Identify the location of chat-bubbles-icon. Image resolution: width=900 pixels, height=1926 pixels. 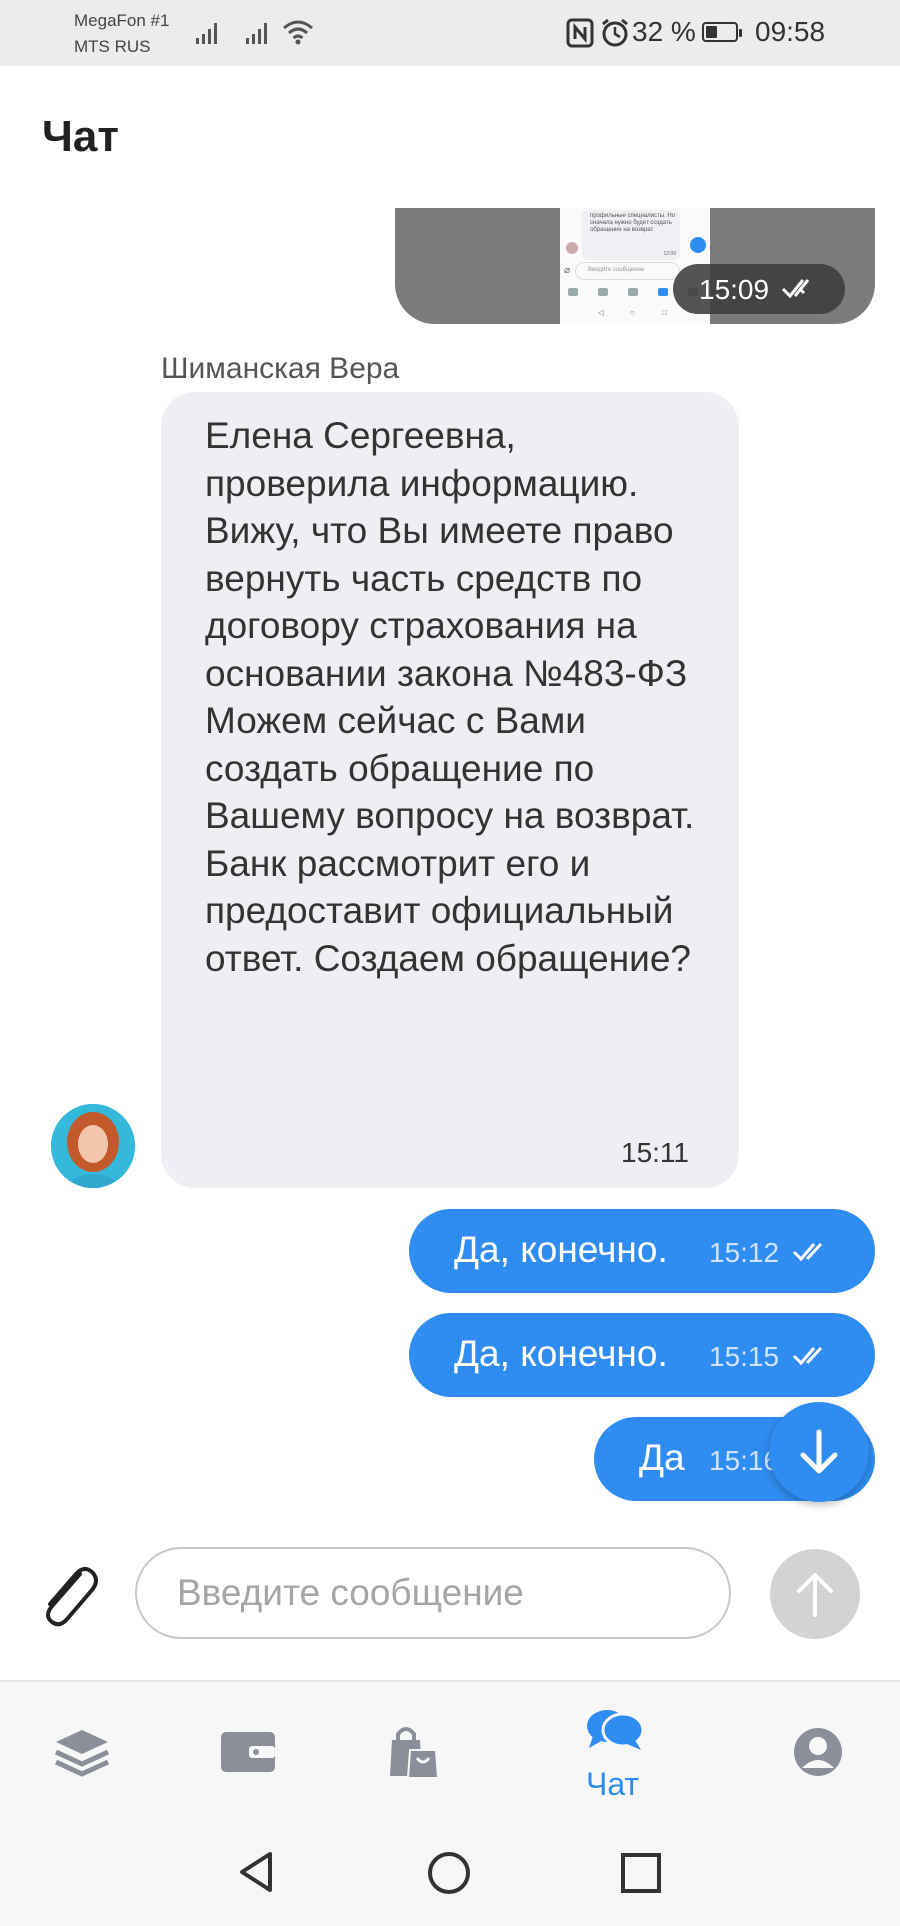
(616, 1730).